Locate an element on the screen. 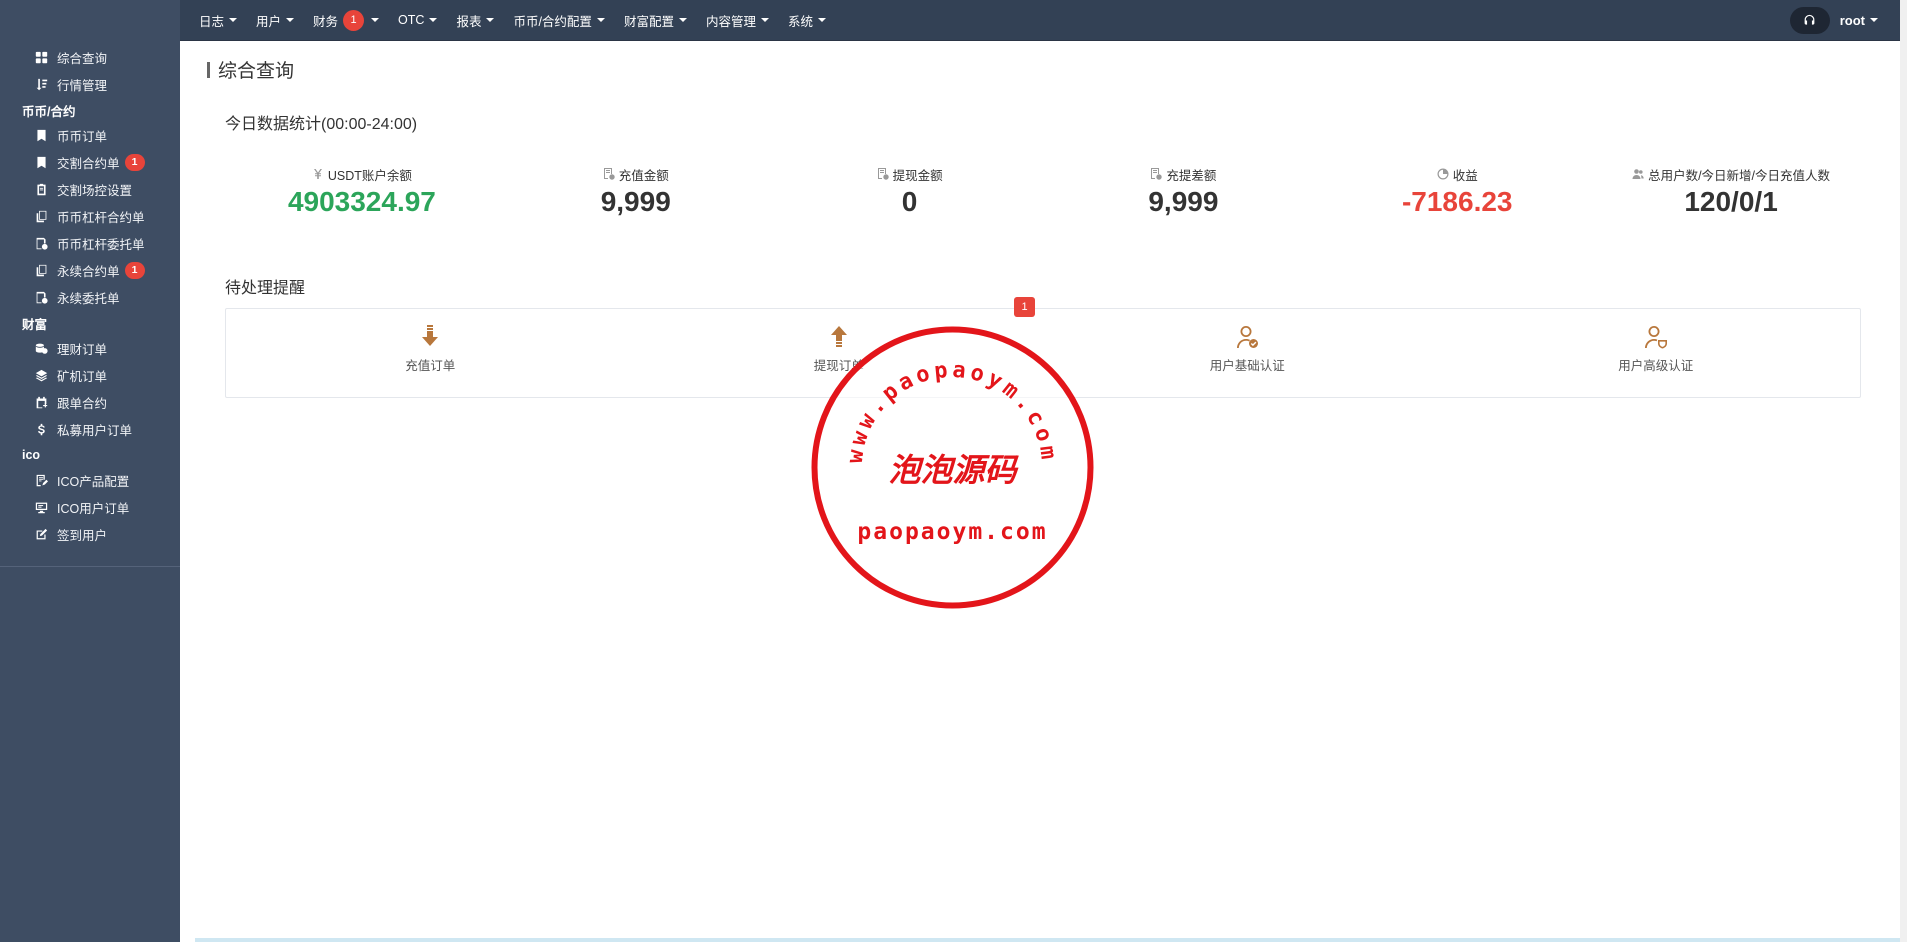  sidebar-item-private-orders: 私募用户订单 is located at coordinates (90, 429).